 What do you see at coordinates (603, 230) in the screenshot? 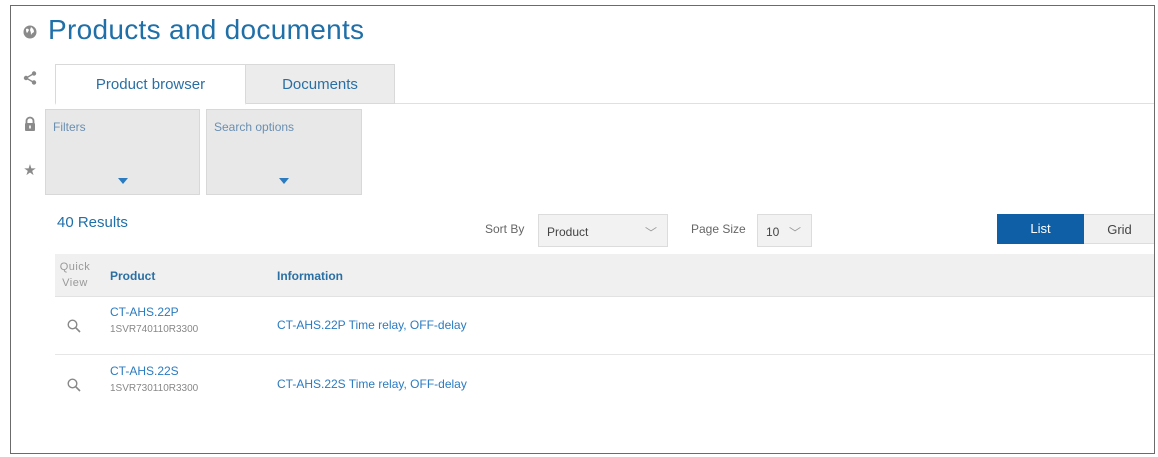
I see `sort-by-select: Product ﹀` at bounding box center [603, 230].